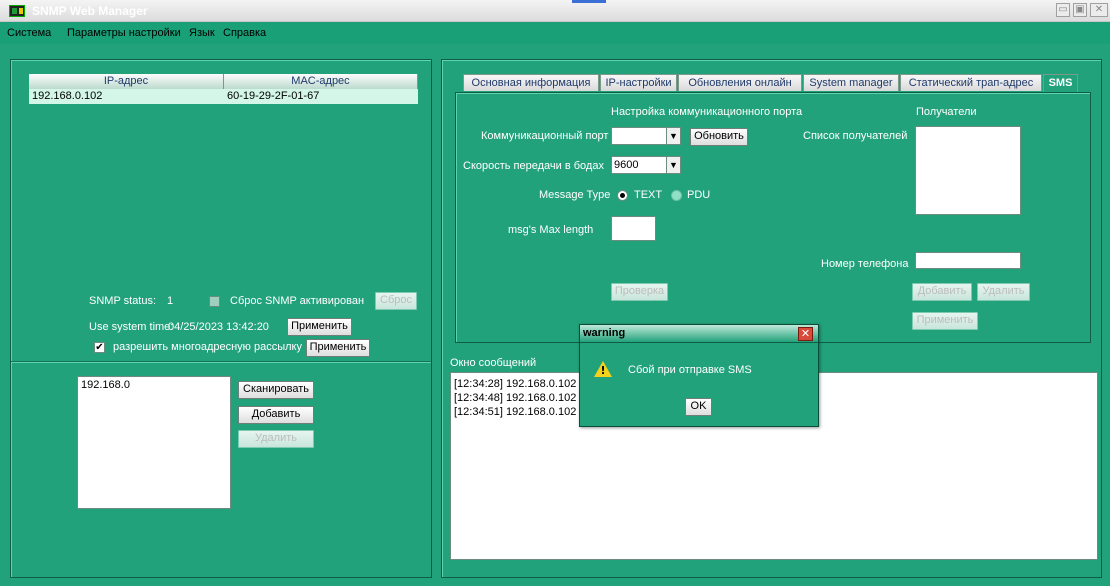 The image size is (1110, 586). I want to click on minimize-button: ▭, so click(1063, 10).